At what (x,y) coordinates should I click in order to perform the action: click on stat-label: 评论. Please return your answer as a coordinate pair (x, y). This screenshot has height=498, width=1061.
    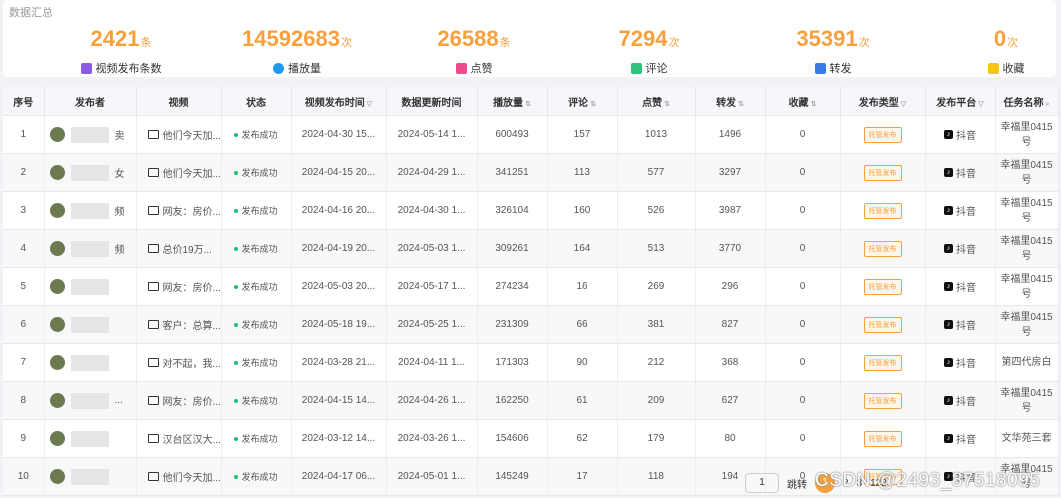
    Looking at the image, I should click on (656, 69).